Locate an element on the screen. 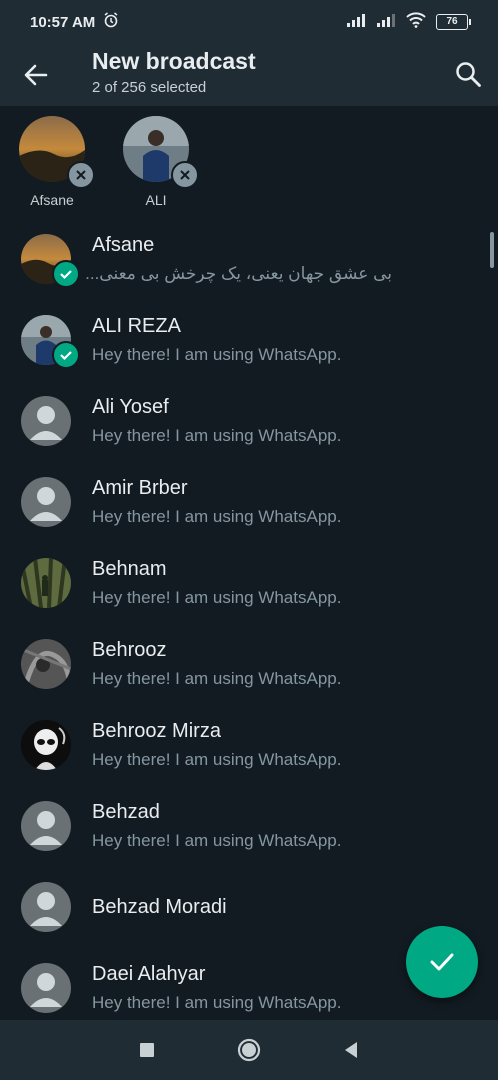 The width and height of the screenshot is (498, 1080). contact-name: Amir Brber is located at coordinates (140, 488).